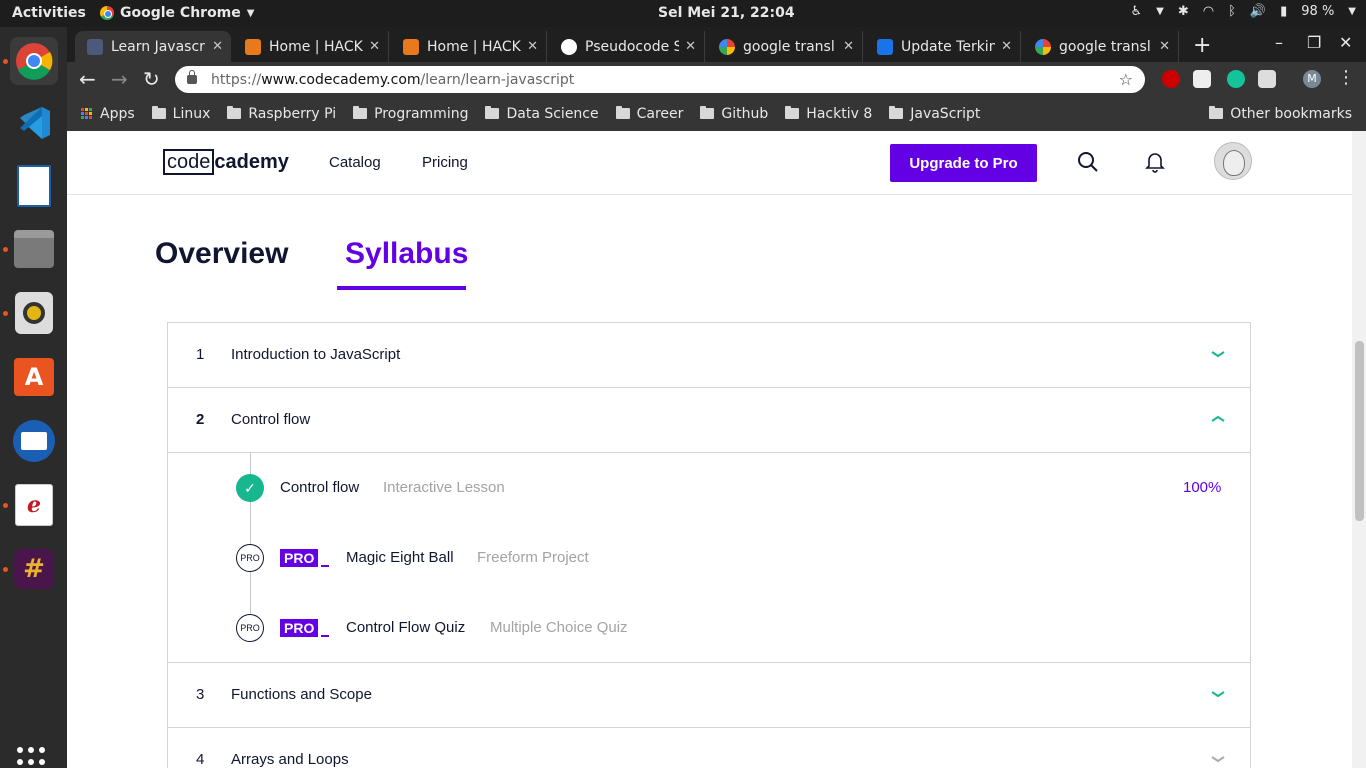 This screenshot has height=768, width=1366. Describe the element at coordinates (1218, 419) in the screenshot. I see `chevron-up-icon` at that location.